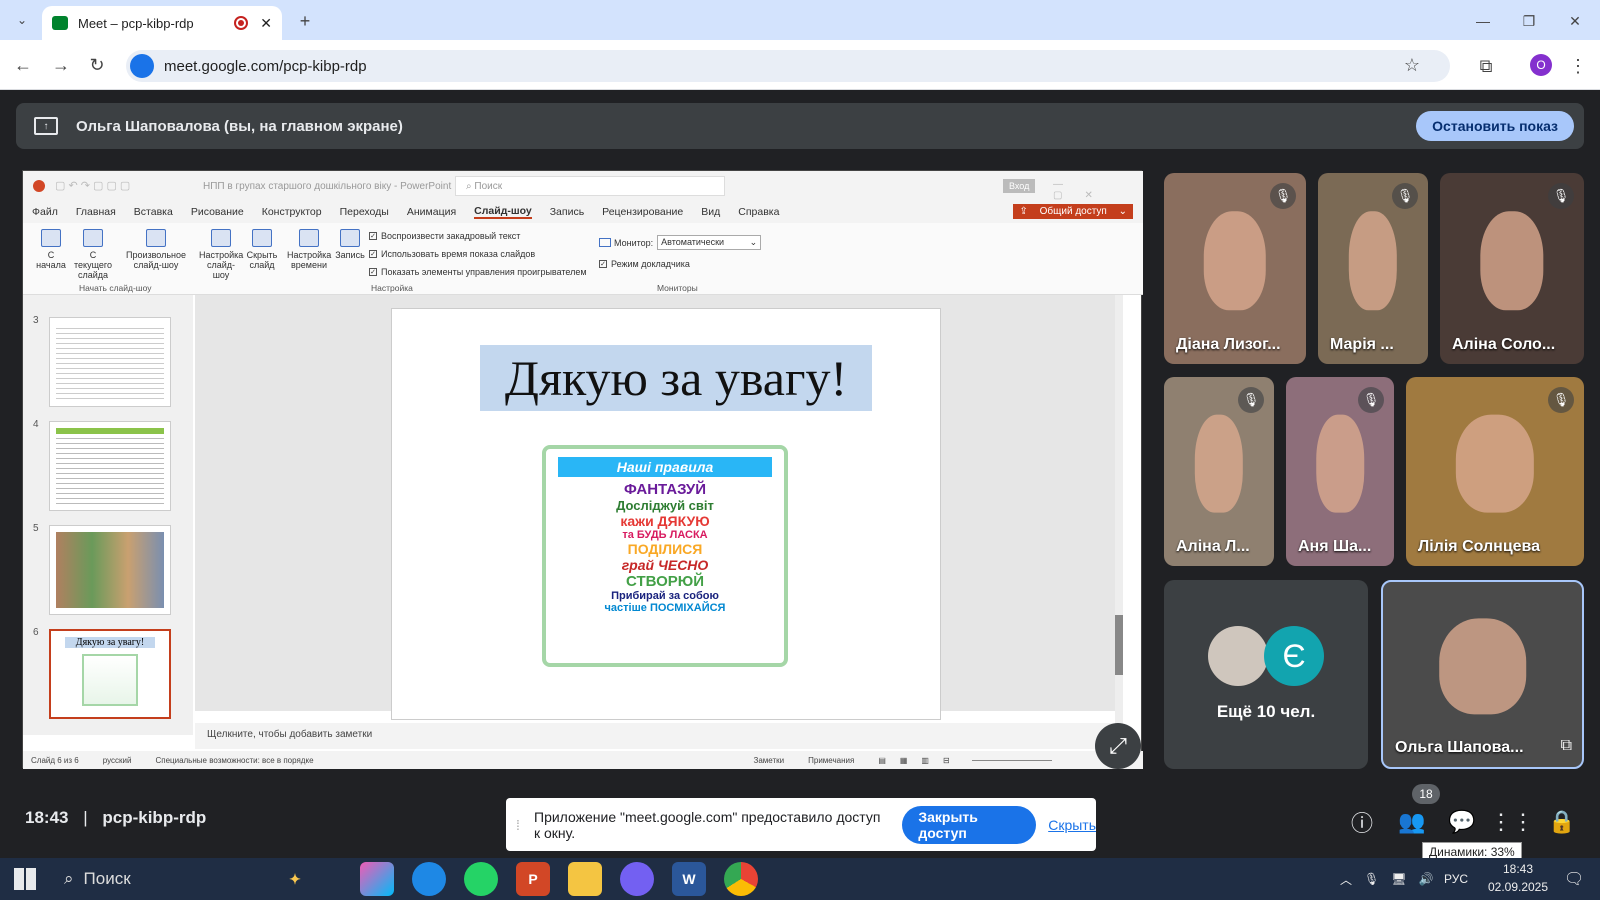 This screenshot has height=900, width=1600. What do you see at coordinates (1456, 879) in the screenshot?
I see `language-indicator: РУС` at bounding box center [1456, 879].